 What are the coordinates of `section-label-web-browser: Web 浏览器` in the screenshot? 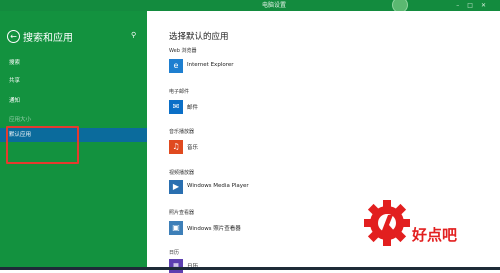 It's located at (183, 51).